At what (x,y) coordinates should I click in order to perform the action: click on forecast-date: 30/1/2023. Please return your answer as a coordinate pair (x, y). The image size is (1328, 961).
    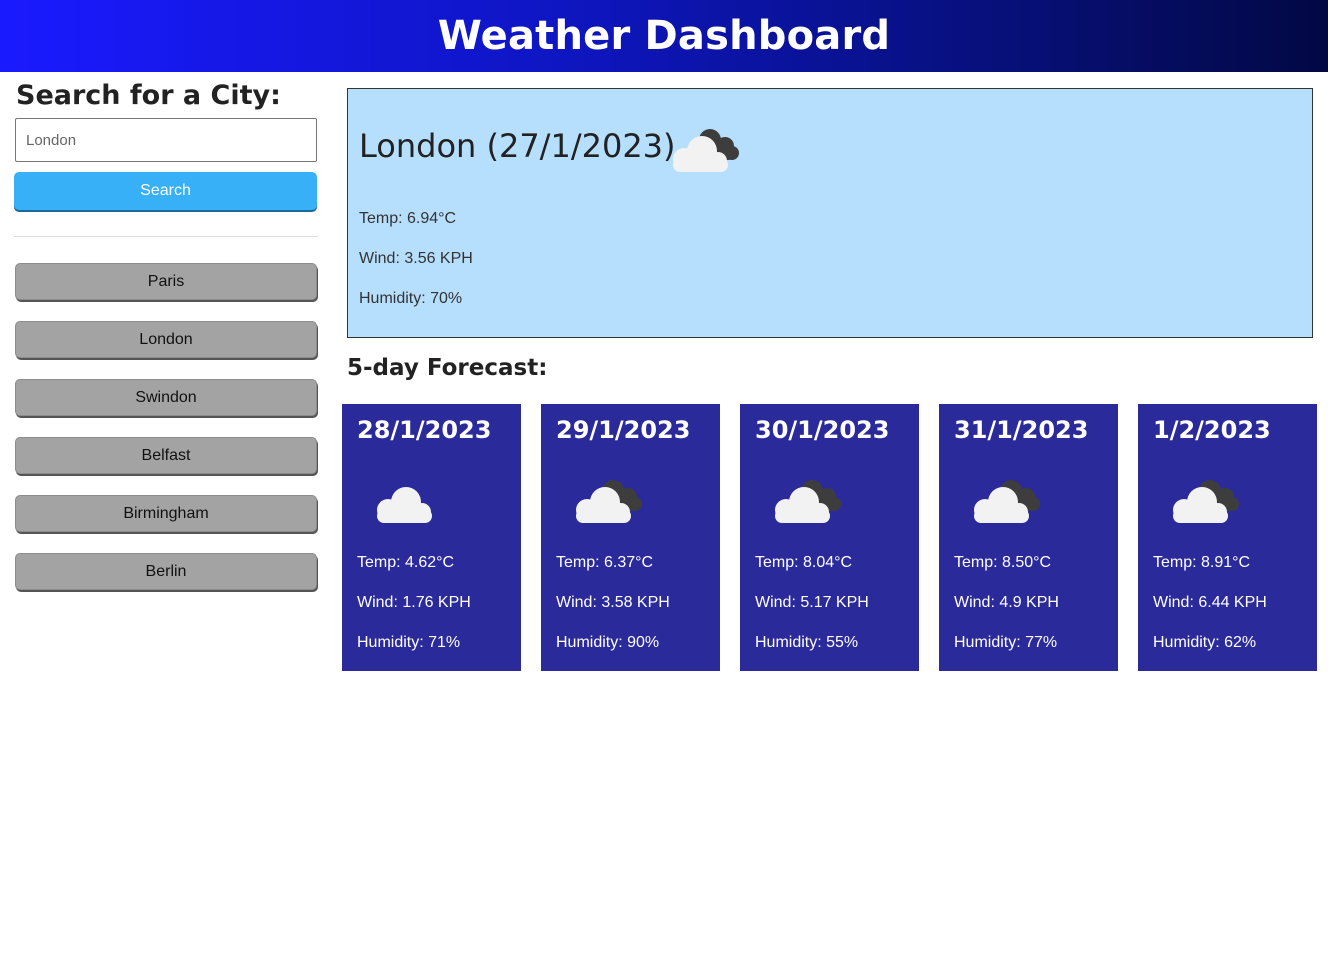
    Looking at the image, I should click on (822, 430).